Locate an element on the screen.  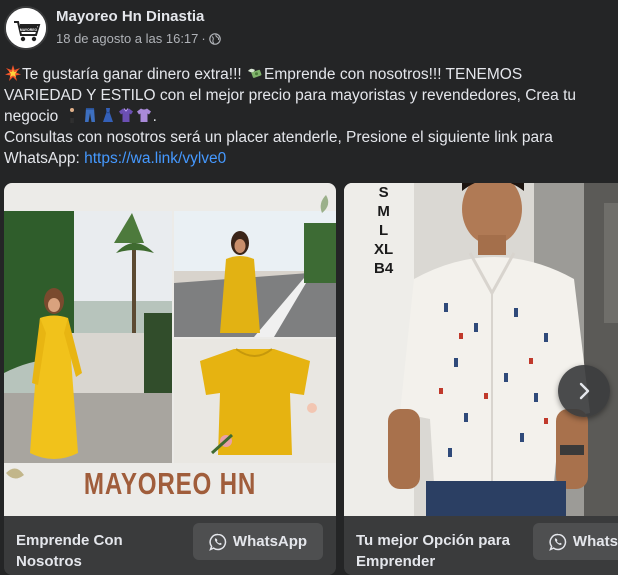
card-2-footer: Tu mejor Opción para Emprender WhatsApp is located at coordinates (481, 545).